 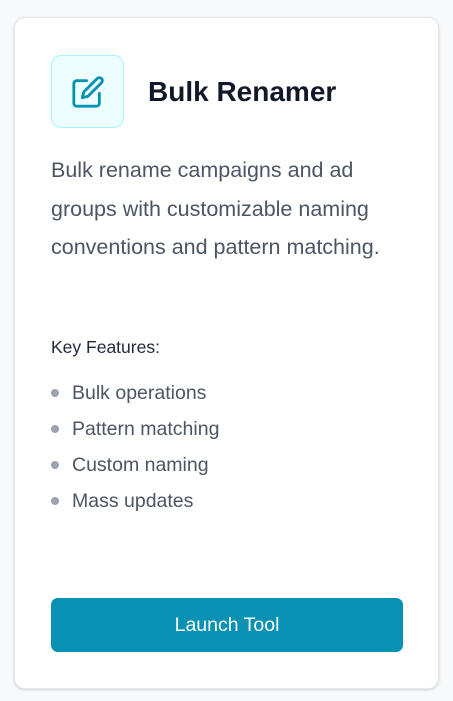 What do you see at coordinates (105, 347) in the screenshot?
I see `features-heading: Key Features:` at bounding box center [105, 347].